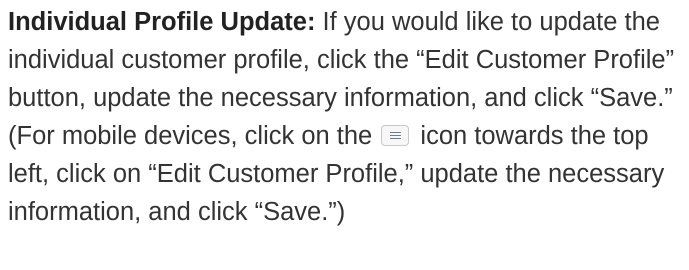  I want to click on menu-icon, so click(395, 135).